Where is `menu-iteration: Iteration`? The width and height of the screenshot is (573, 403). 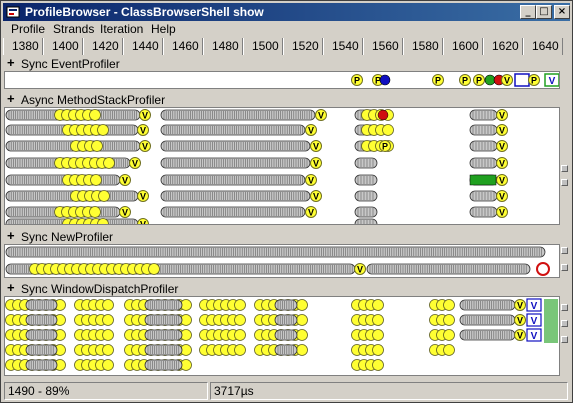
menu-iteration: Iteration is located at coordinates (121, 29).